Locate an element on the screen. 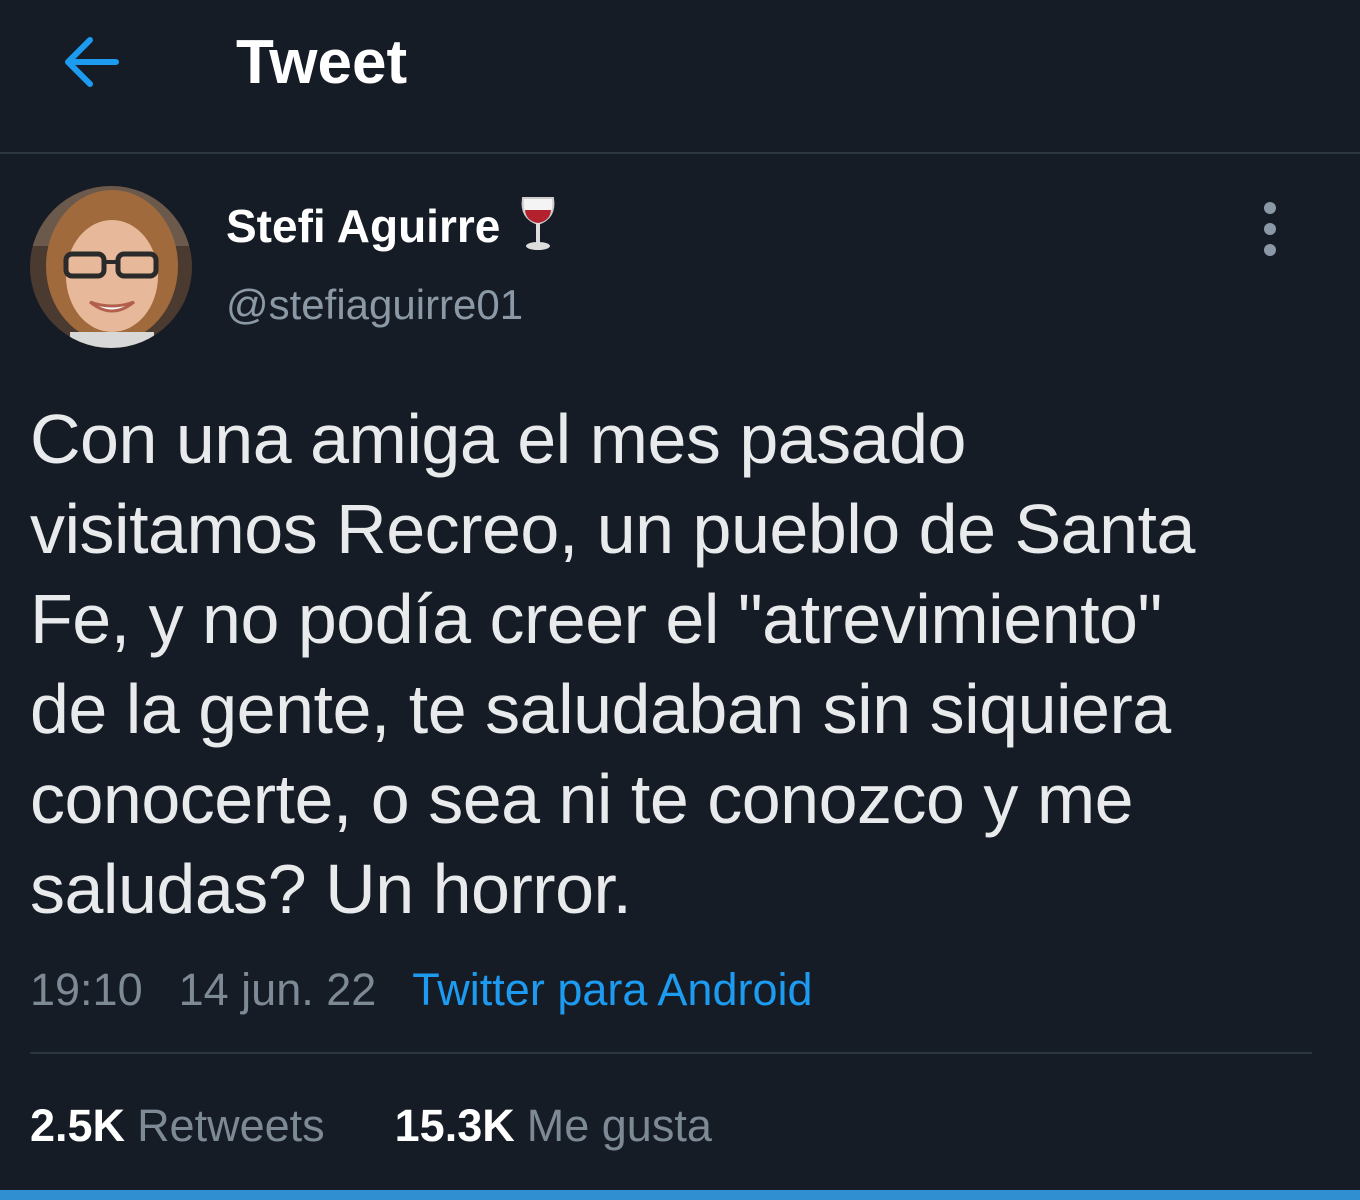  tweet-text-line: conocerte, o sea ni te conozco y me is located at coordinates (582, 799).